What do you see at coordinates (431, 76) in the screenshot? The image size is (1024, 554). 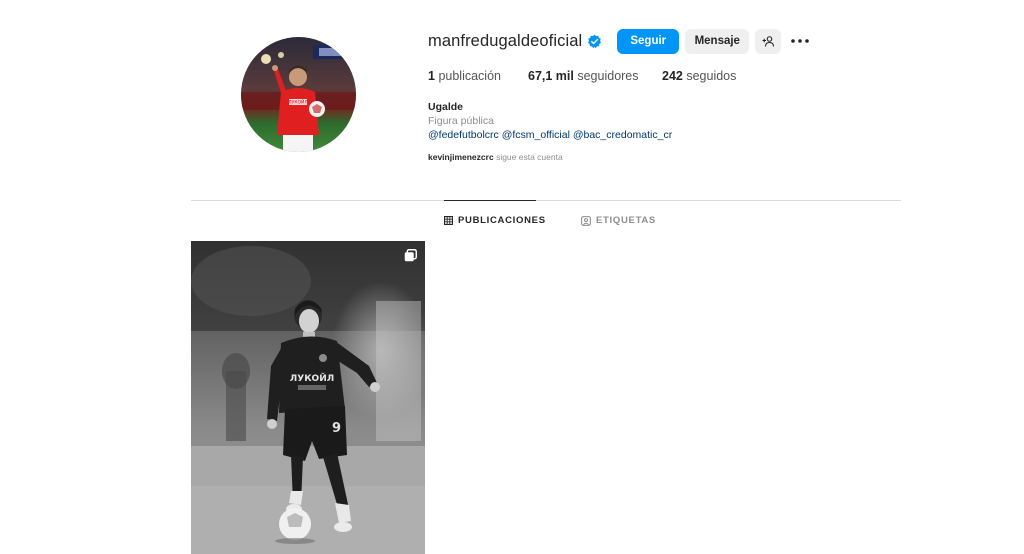 I see `posts-count: 1` at bounding box center [431, 76].